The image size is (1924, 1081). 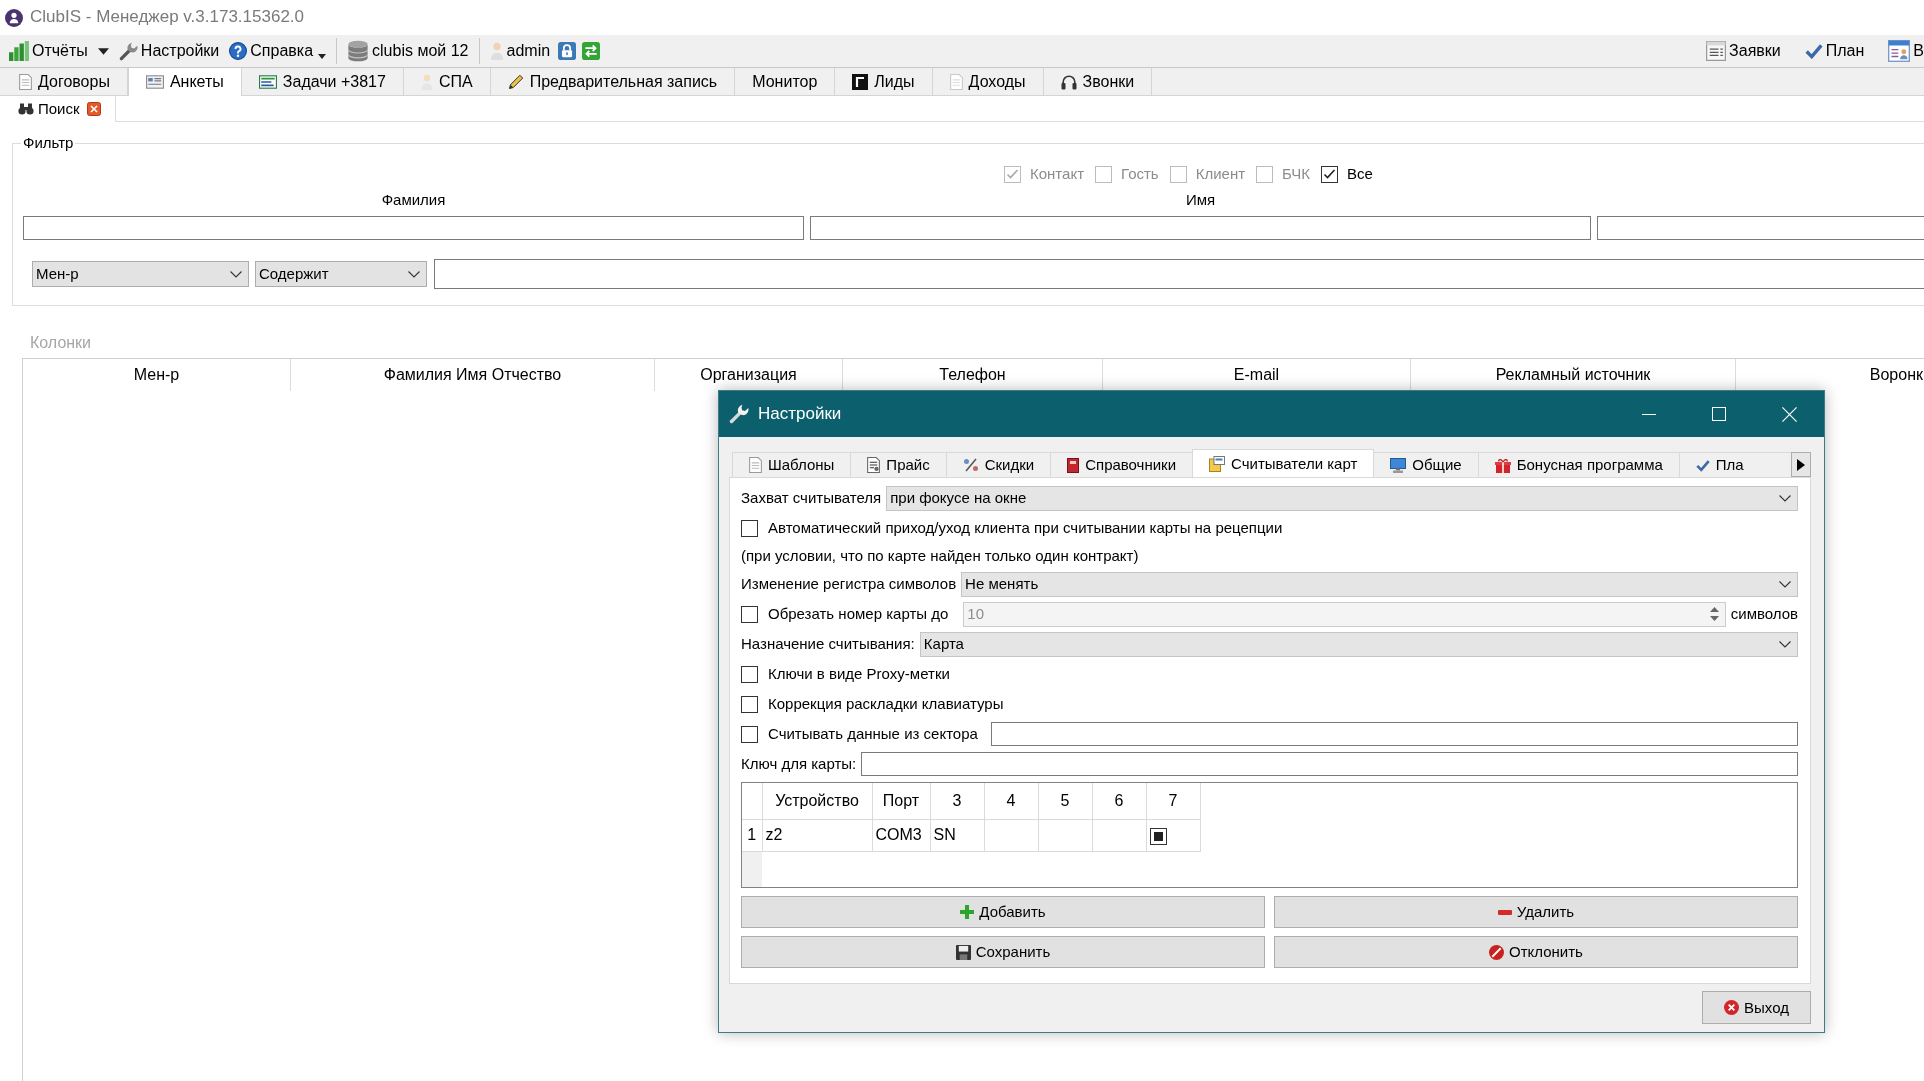 What do you see at coordinates (1296, 174) in the screenshot?
I see `checkbox-label: БЧК` at bounding box center [1296, 174].